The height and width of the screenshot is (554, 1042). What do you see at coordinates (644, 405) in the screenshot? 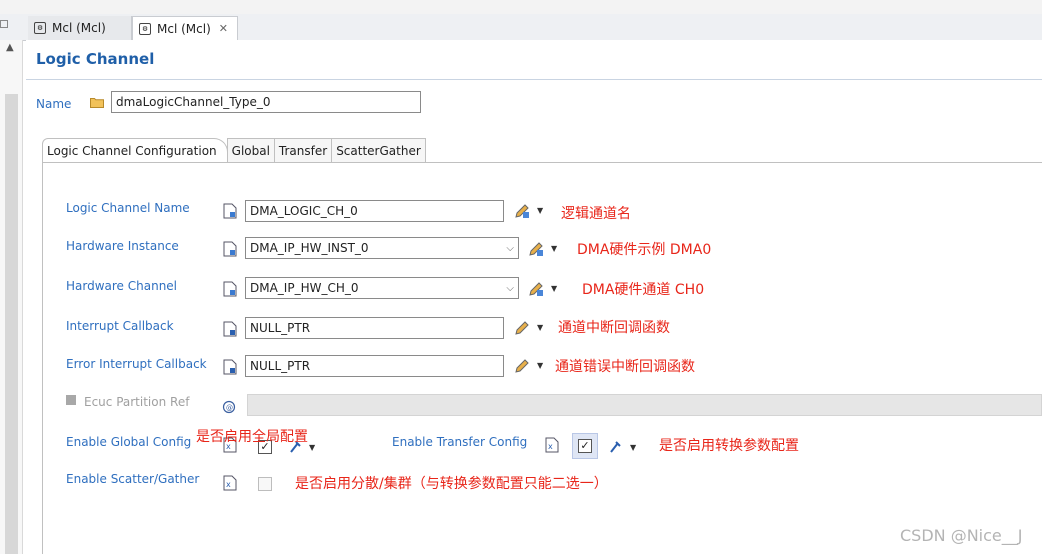
I see `ecuc-partition-ref-field` at bounding box center [644, 405].